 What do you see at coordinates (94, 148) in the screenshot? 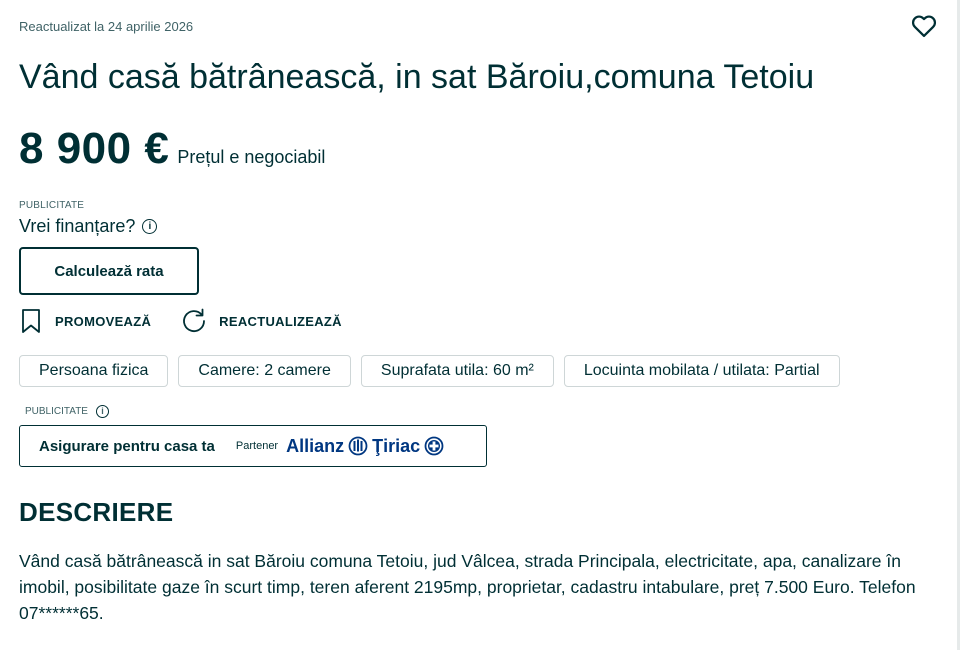
I see `price: 8 900 €` at bounding box center [94, 148].